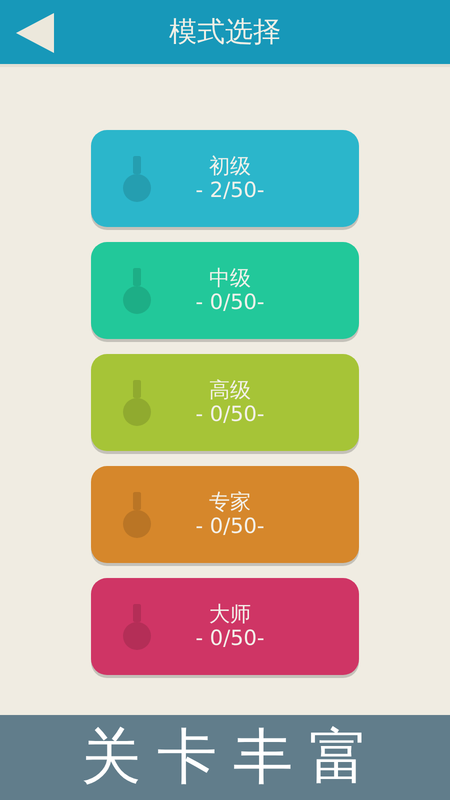 Image resolution: width=450 pixels, height=800 pixels. I want to click on mode-button: 中级 - 0/50-, so click(225, 290).